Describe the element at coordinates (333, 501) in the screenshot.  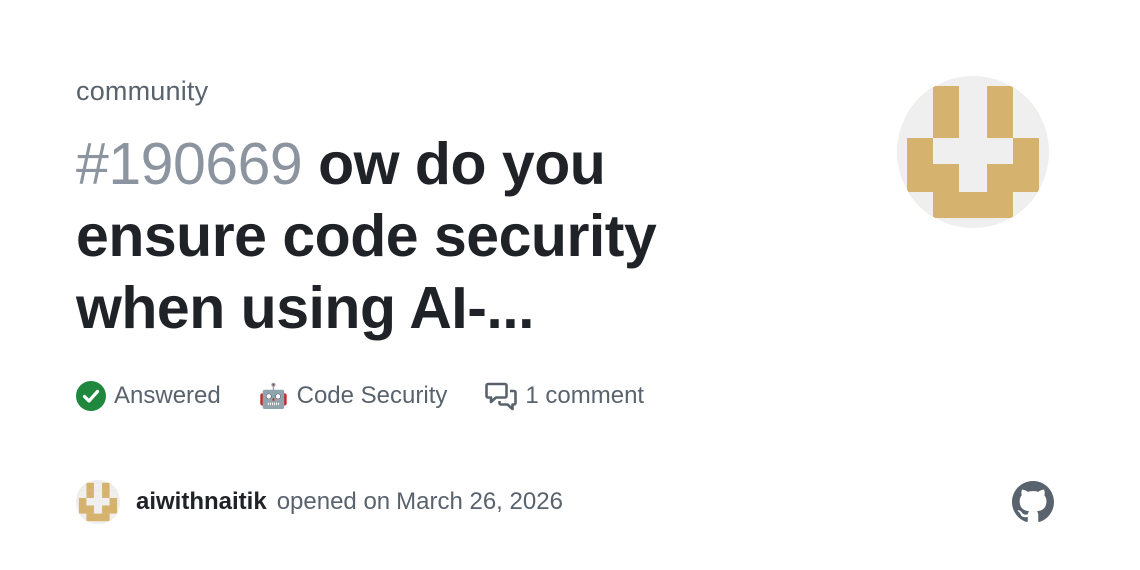
I see `opened-text: opened on` at that location.